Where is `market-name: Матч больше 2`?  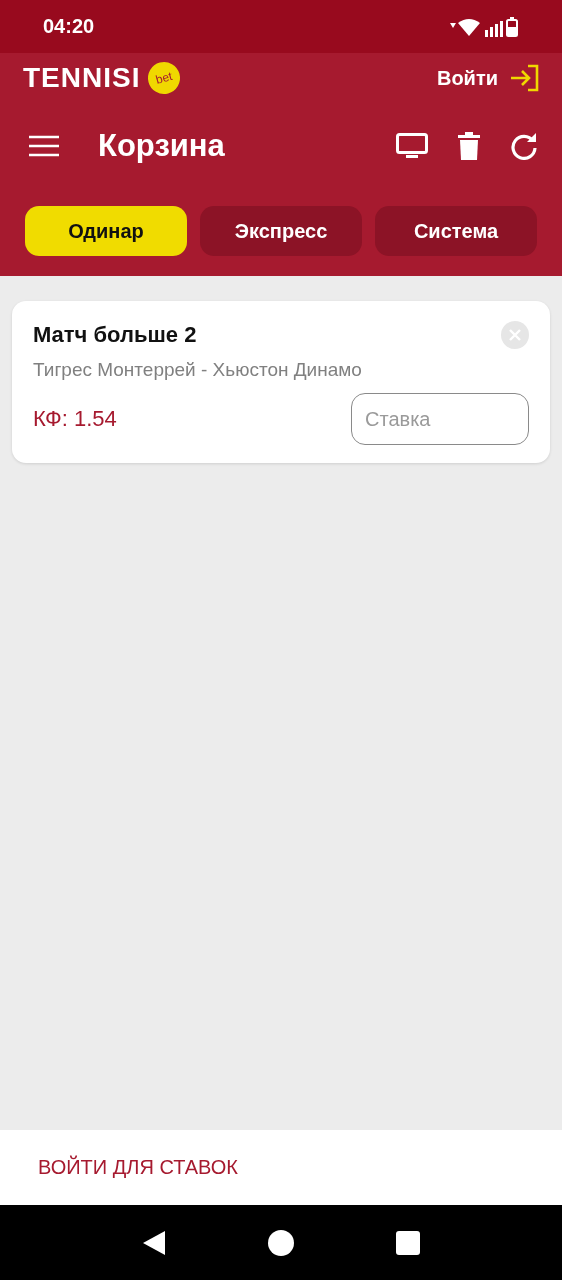 market-name: Матч больше 2 is located at coordinates (115, 335).